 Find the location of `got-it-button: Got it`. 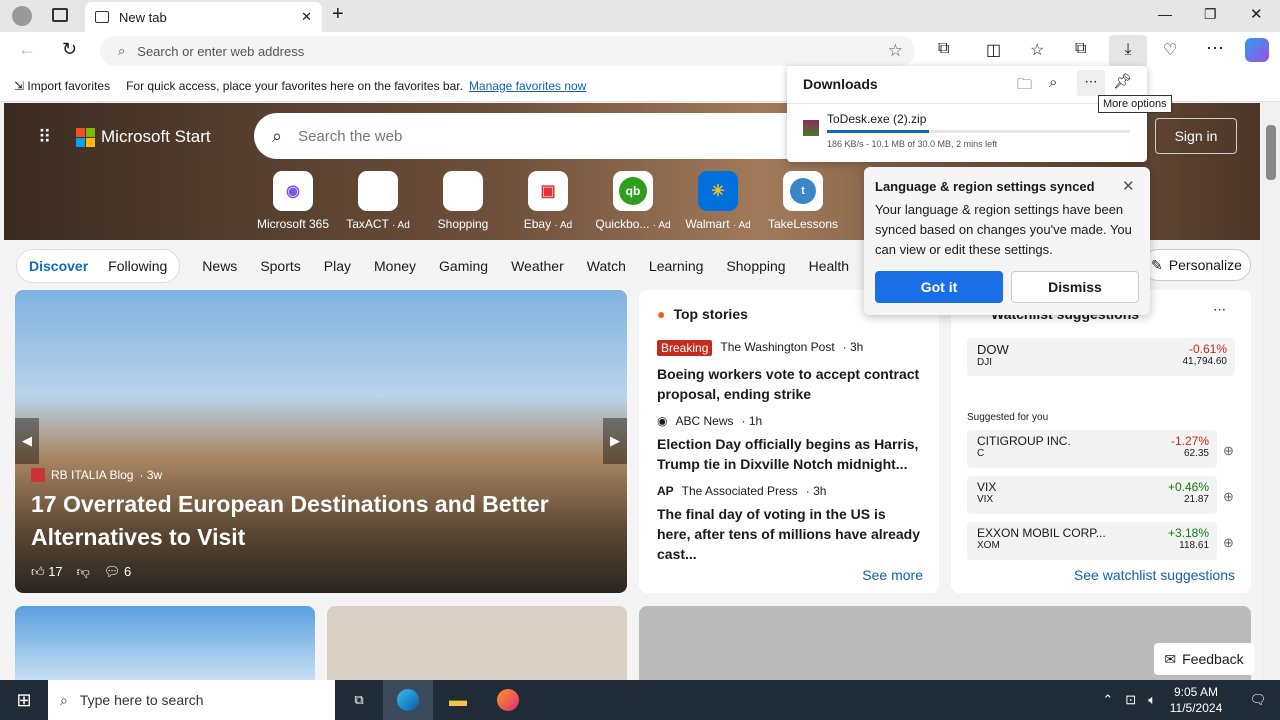

got-it-button: Got it is located at coordinates (939, 287).